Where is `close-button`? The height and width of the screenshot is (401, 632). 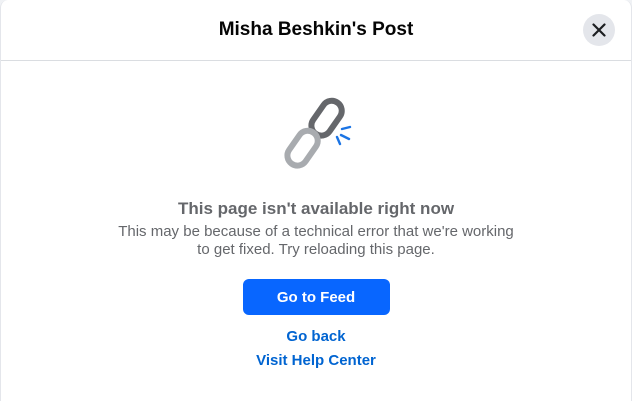 close-button is located at coordinates (599, 30).